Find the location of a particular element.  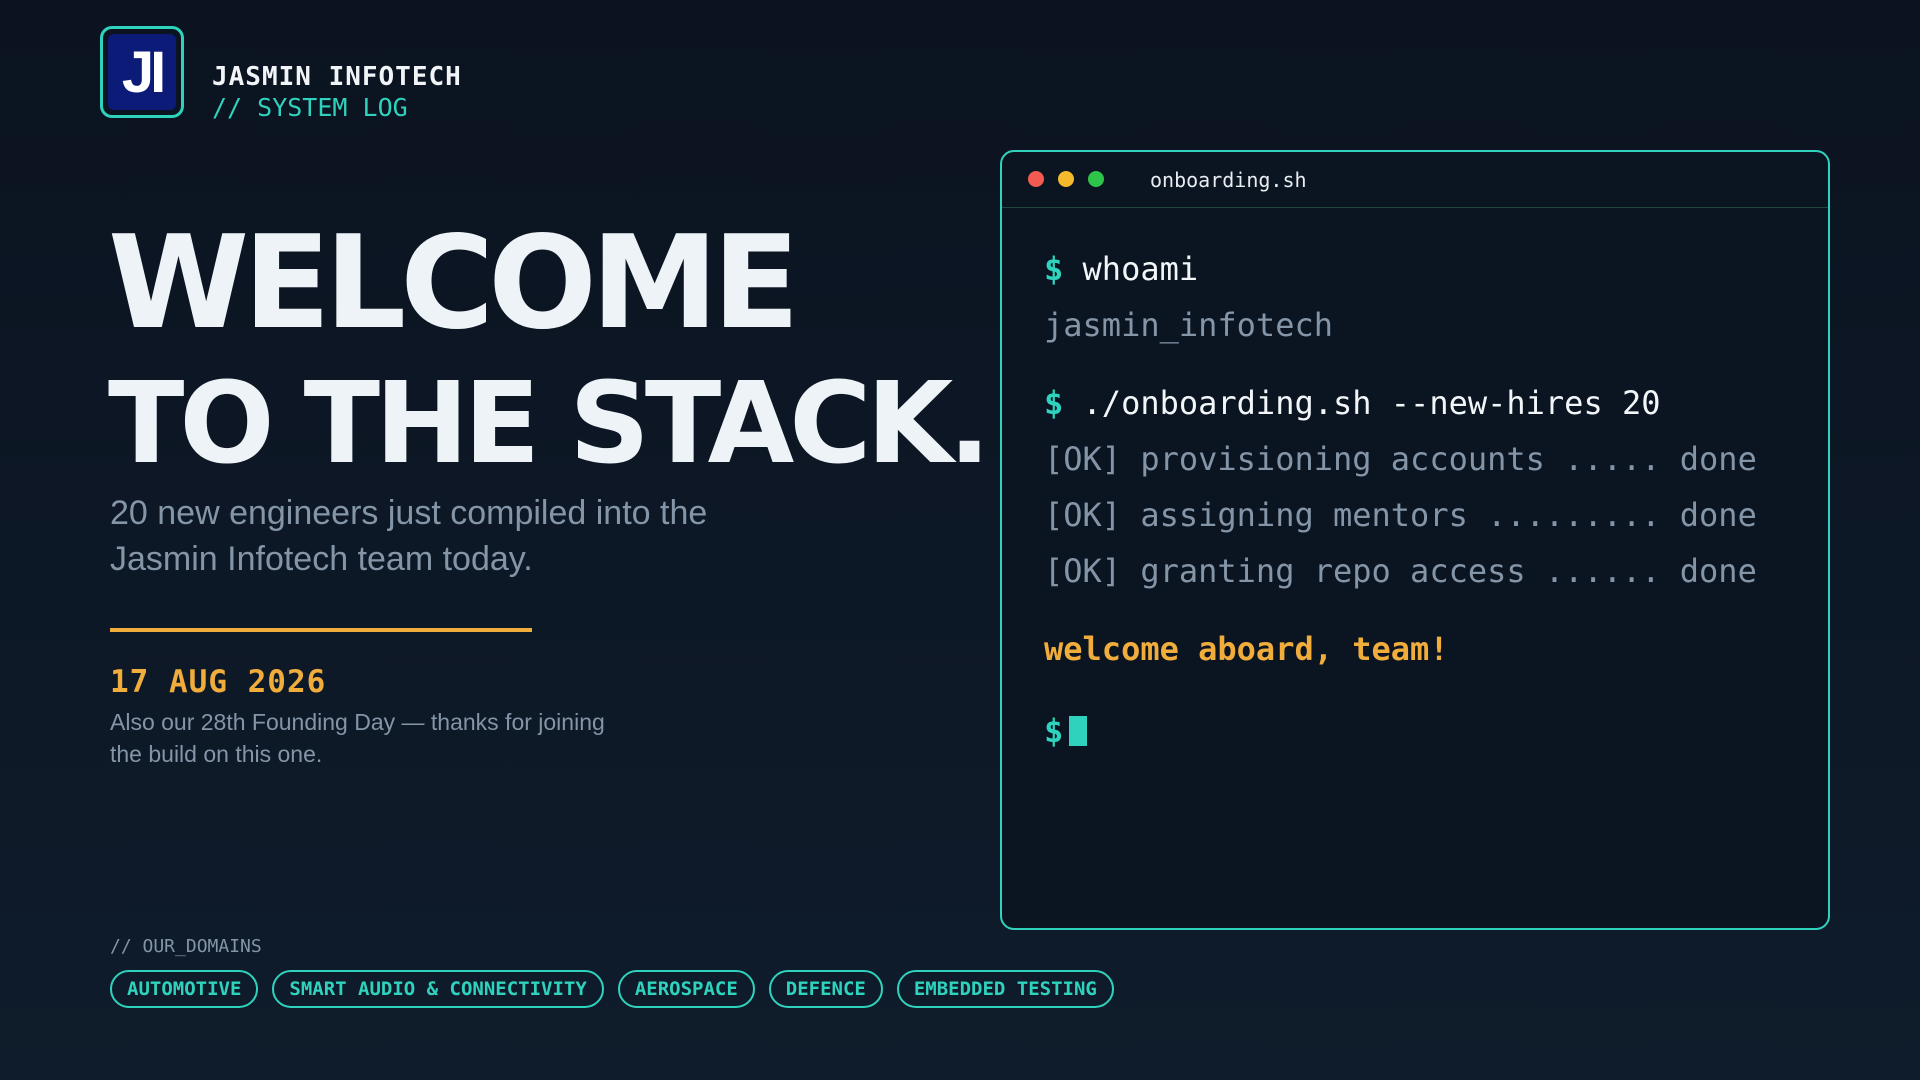

terminal-cursor is located at coordinates (1078, 731).